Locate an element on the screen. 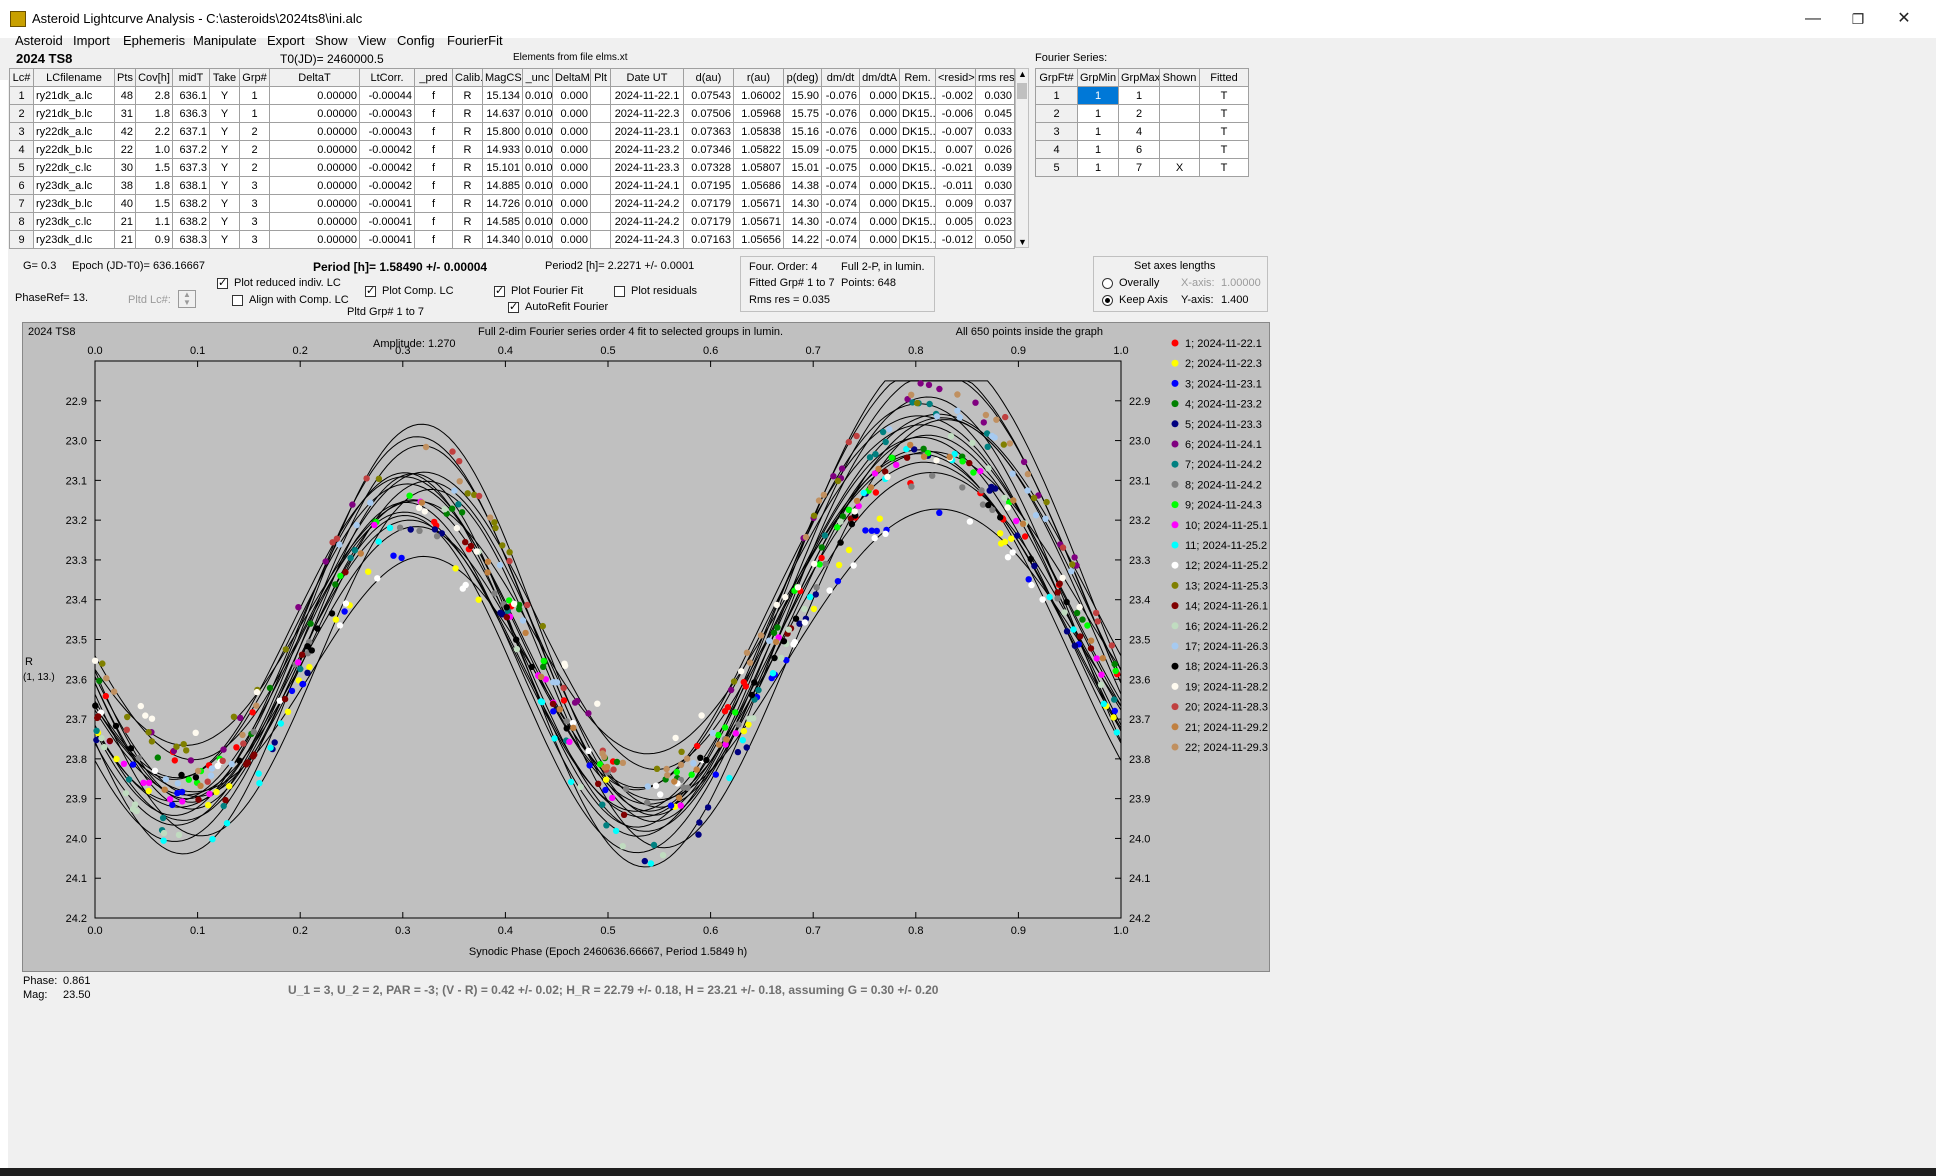  lc-cell: ry23dk_c.lc is located at coordinates (74, 221).